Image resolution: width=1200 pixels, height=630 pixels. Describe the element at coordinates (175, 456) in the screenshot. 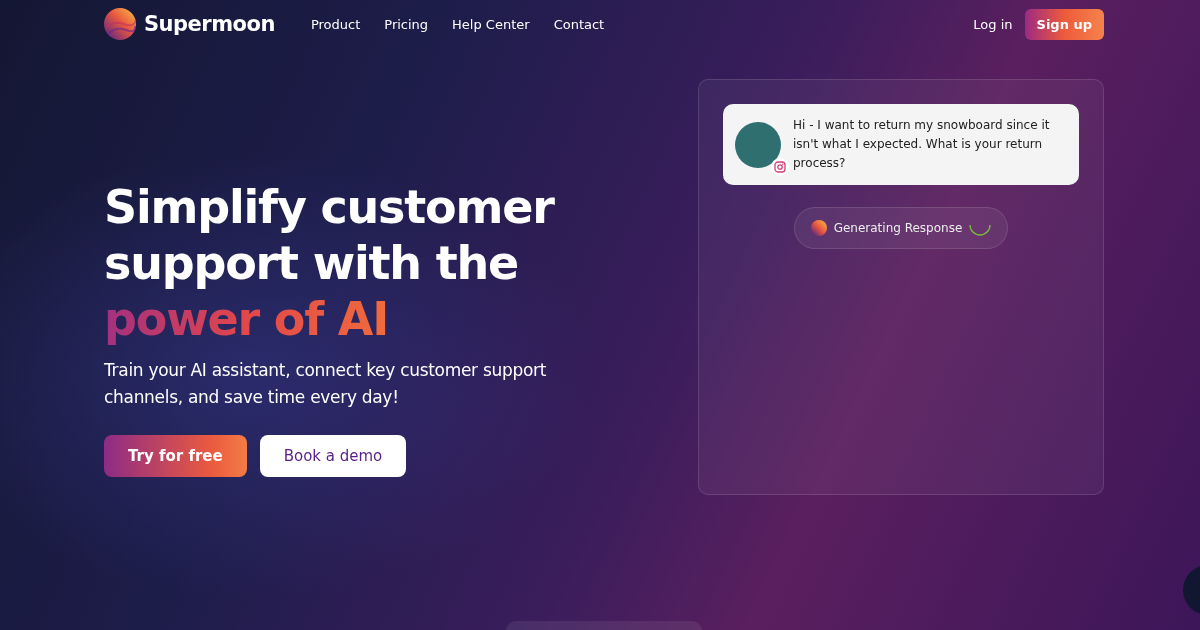

I see `try-free-button: Try for free` at that location.